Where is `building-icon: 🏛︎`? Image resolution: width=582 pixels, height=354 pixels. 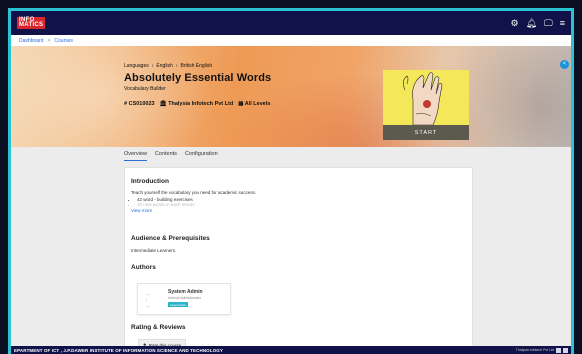 building-icon: 🏛︎ is located at coordinates (163, 104).